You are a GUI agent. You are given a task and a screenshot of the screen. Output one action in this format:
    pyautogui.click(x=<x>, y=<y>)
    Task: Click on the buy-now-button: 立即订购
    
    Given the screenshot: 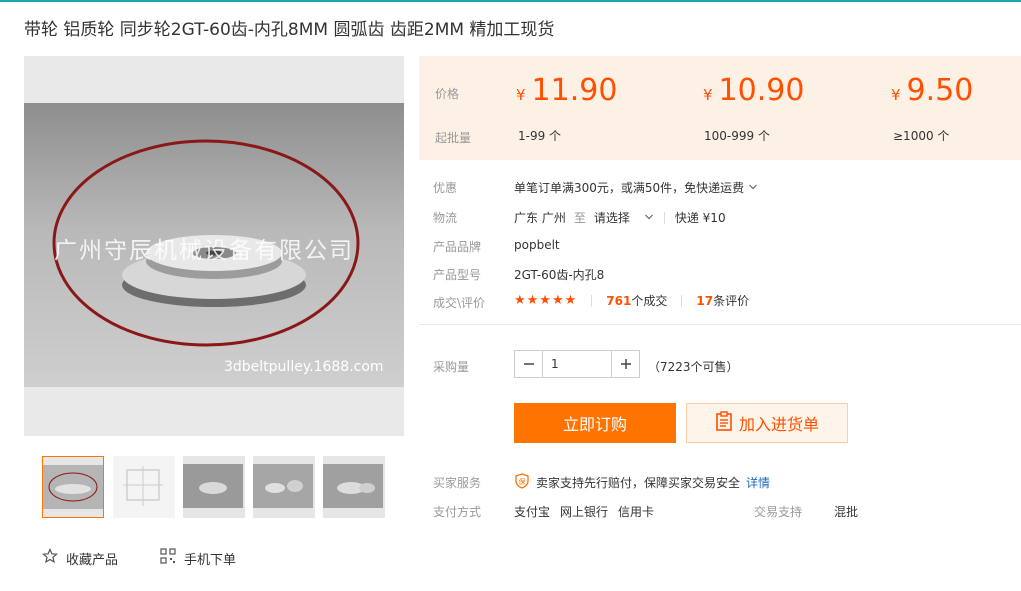 What is the action you would take?
    pyautogui.click(x=595, y=423)
    